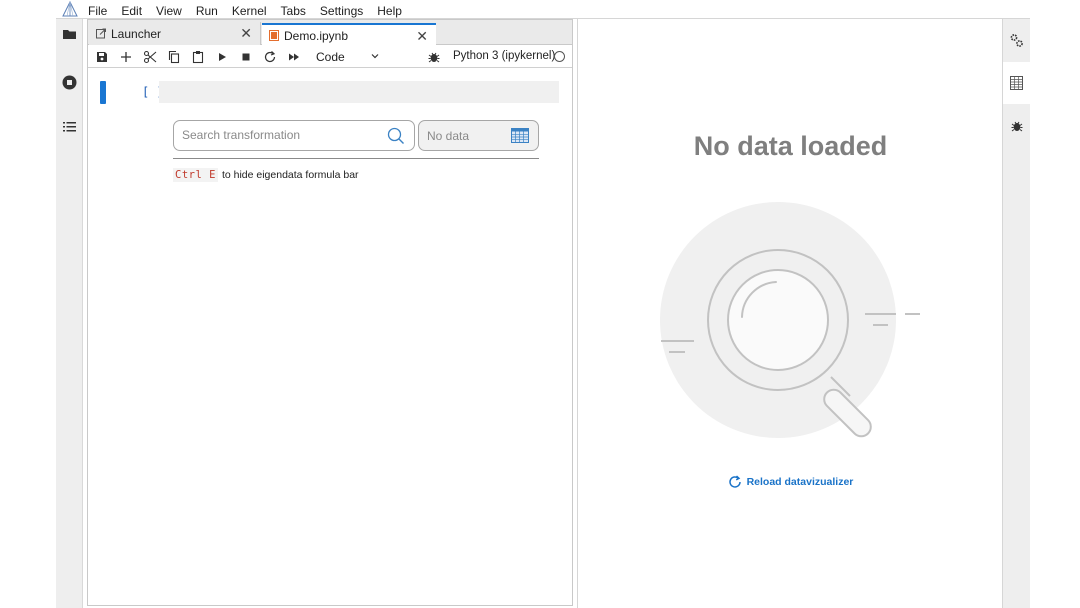 Image resolution: width=1080 pixels, height=608 pixels. I want to click on running-stop-icon, so click(69, 82).